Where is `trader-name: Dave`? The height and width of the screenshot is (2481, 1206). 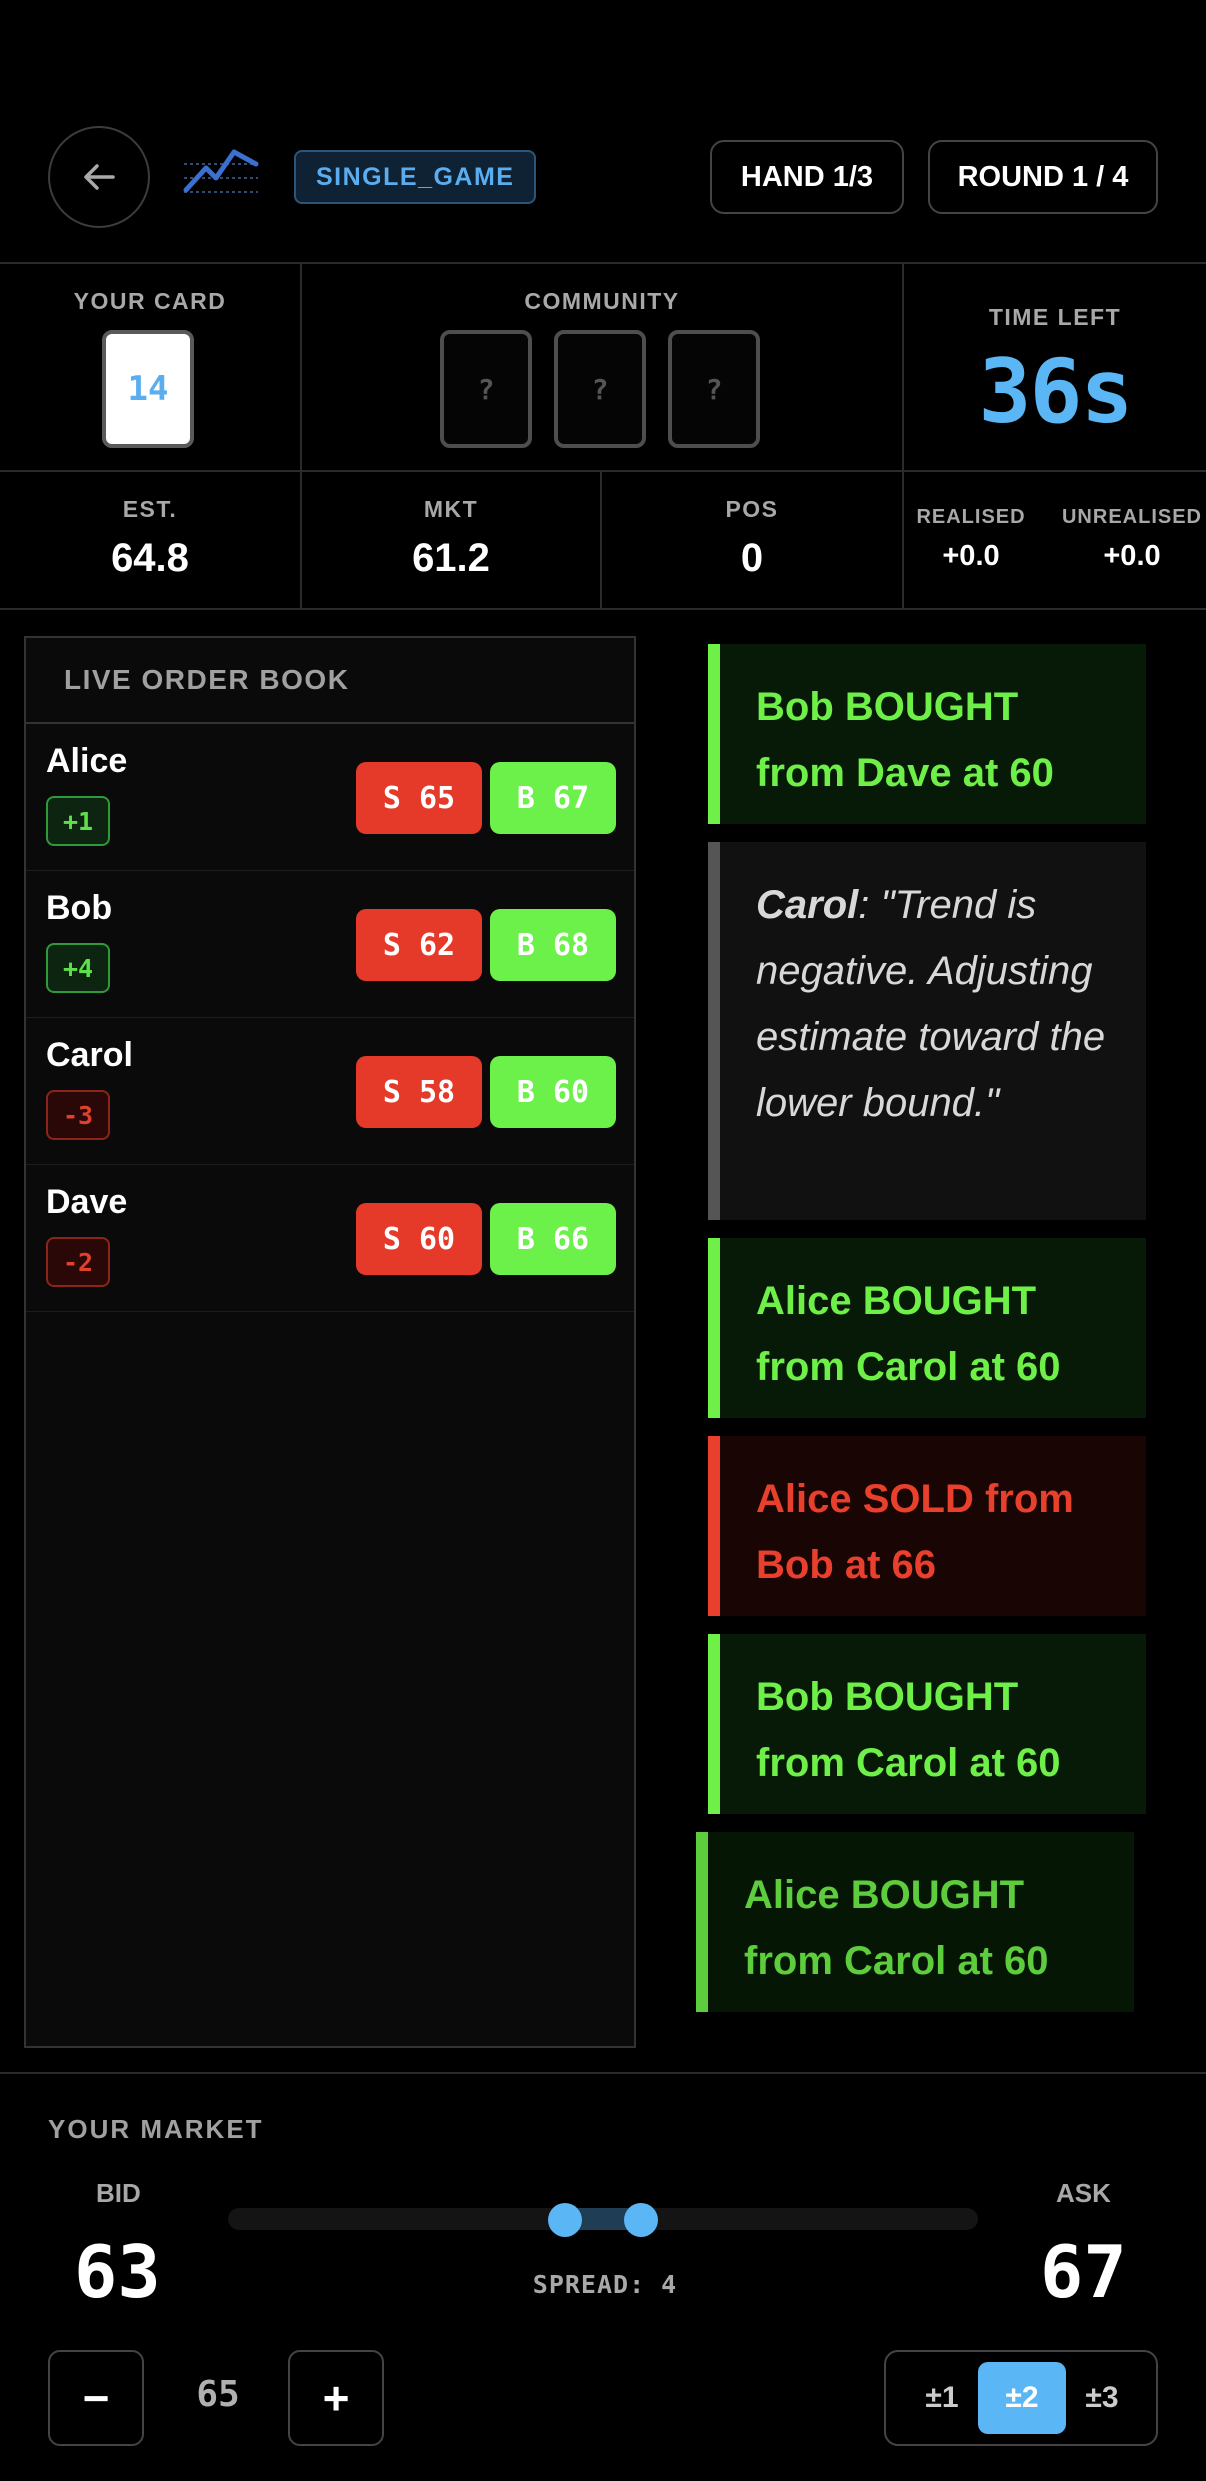 trader-name: Dave is located at coordinates (87, 1202).